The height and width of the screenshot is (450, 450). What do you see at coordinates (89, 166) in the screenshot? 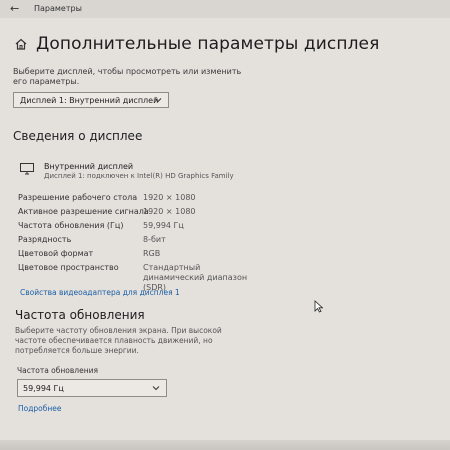
I see `monitor-name: Внутренний дисплей` at bounding box center [89, 166].